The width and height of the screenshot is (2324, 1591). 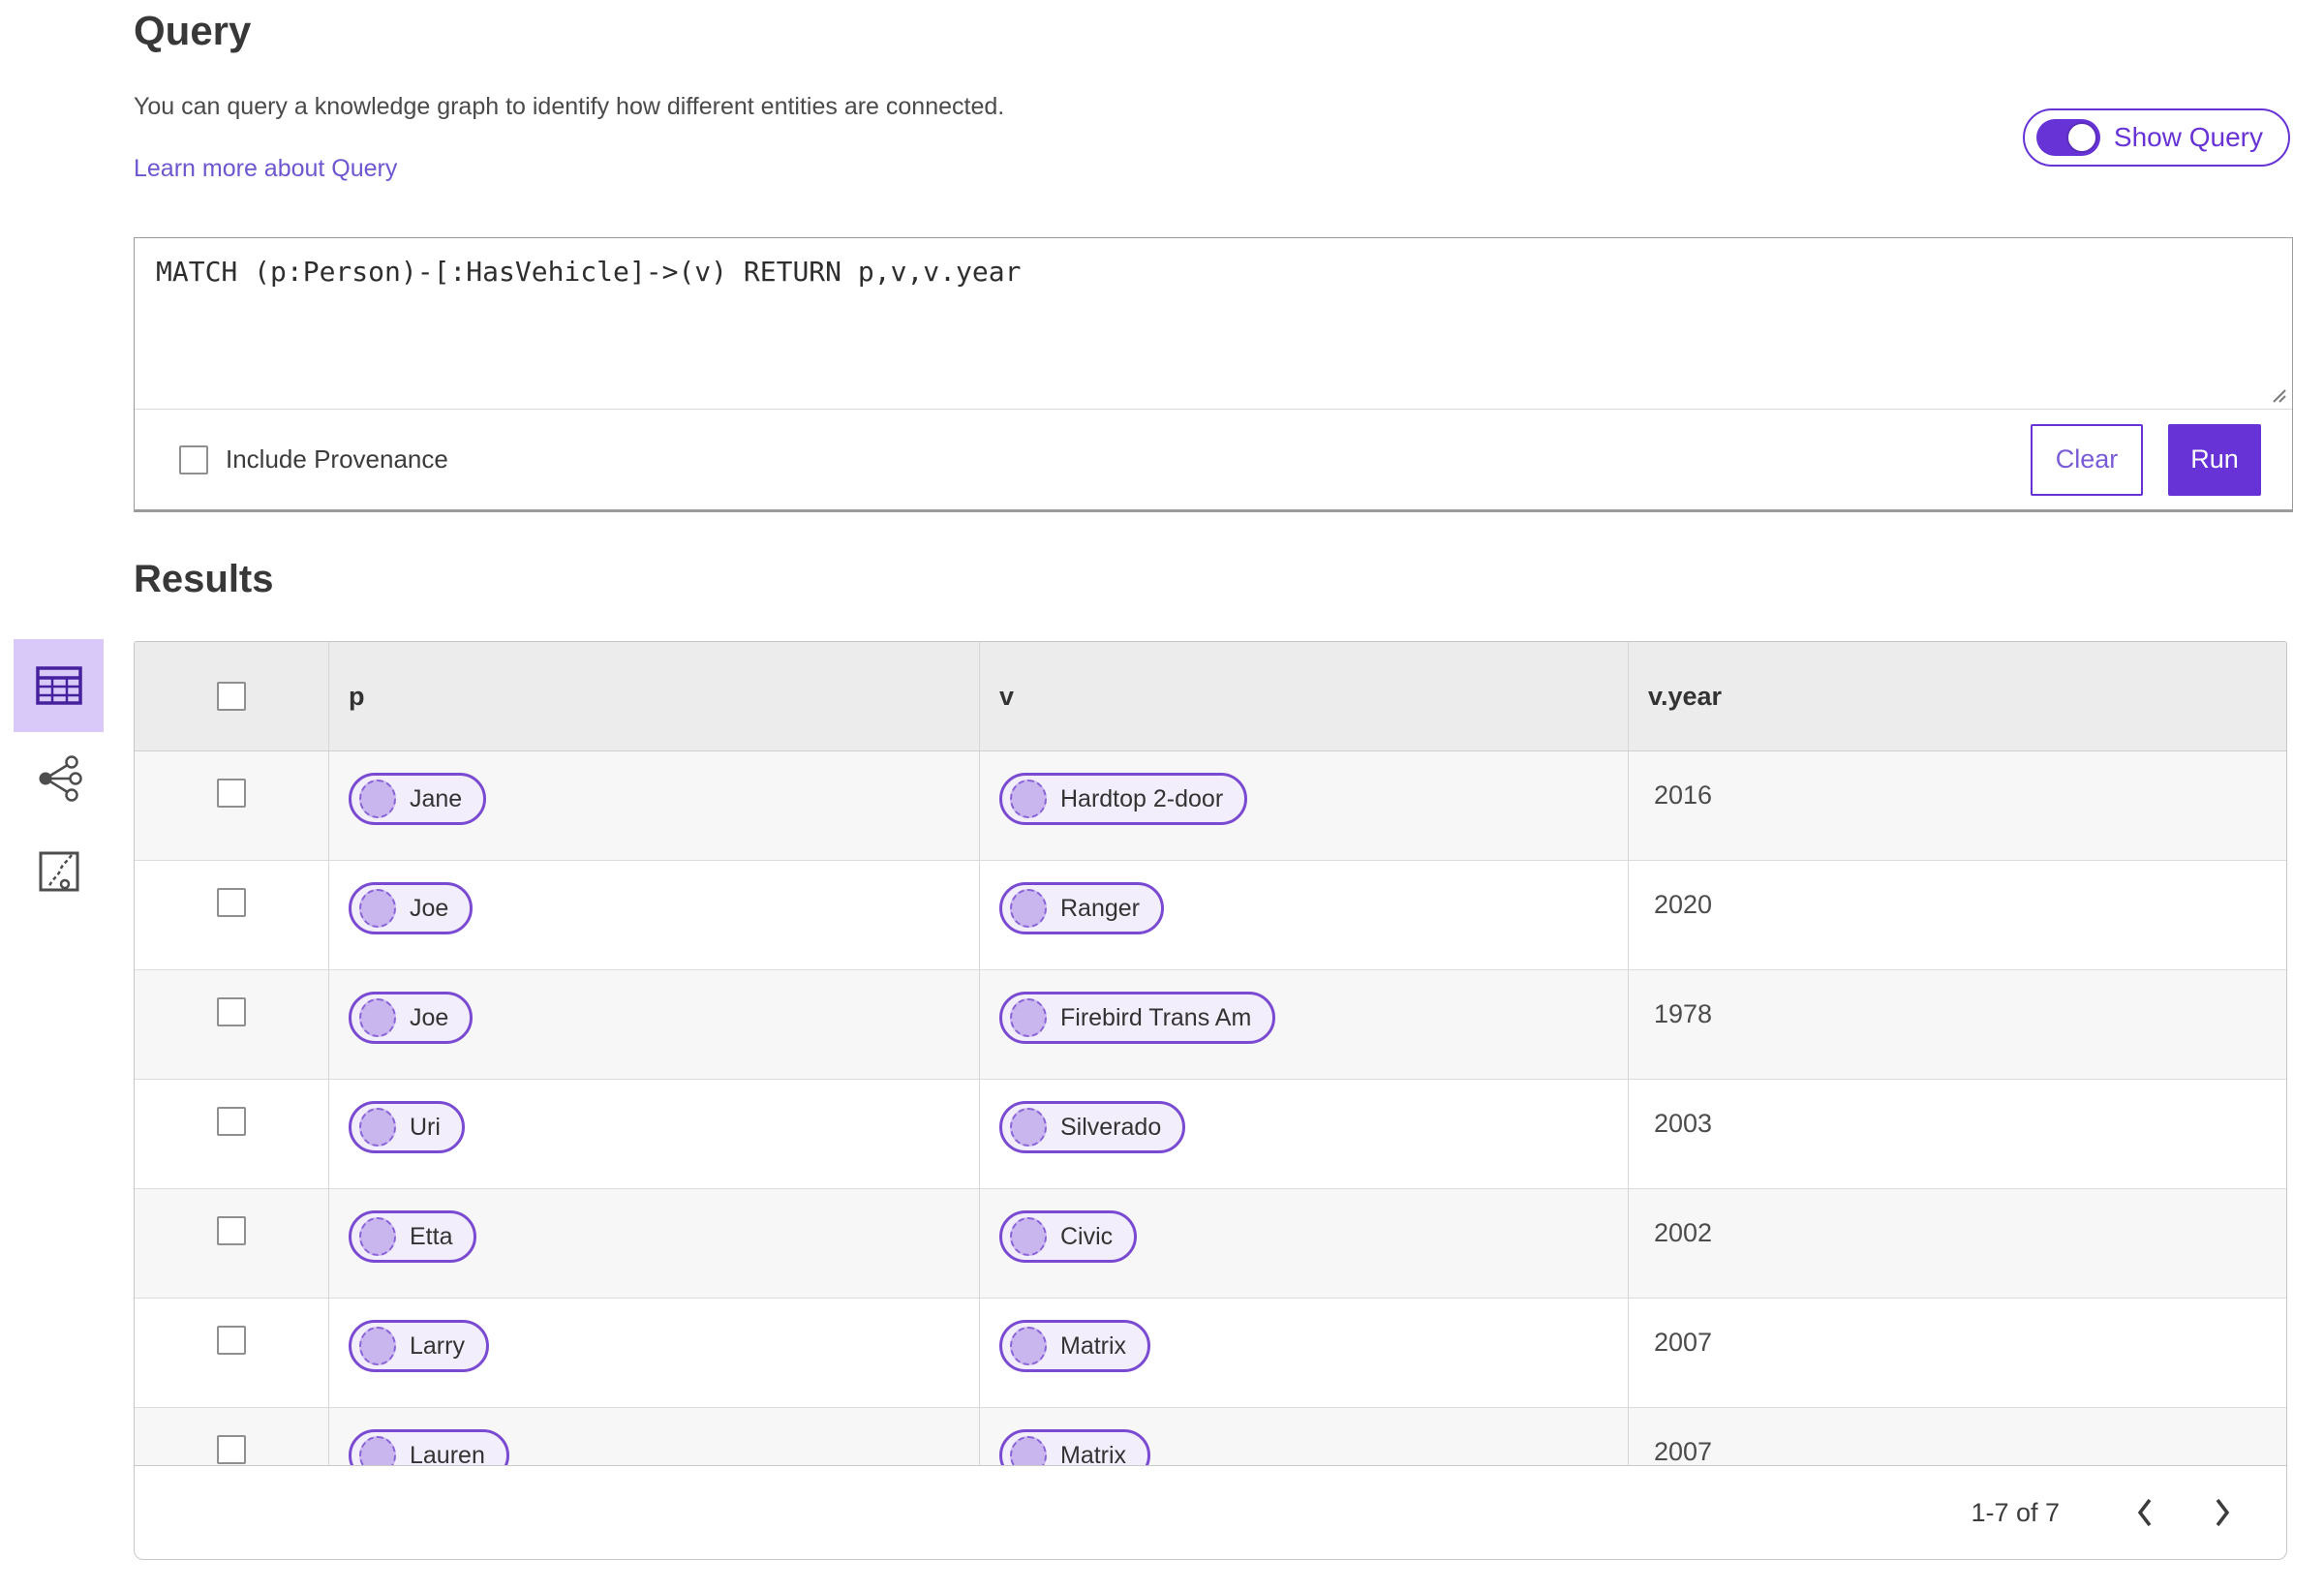 I want to click on vehicle-node-pill: Silverado, so click(x=1092, y=1127).